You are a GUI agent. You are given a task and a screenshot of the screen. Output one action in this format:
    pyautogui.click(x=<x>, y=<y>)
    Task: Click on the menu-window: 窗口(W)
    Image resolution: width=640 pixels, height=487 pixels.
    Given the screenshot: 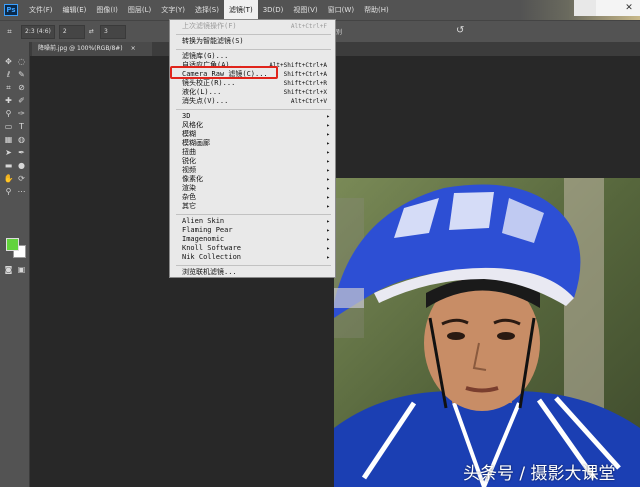 What is the action you would take?
    pyautogui.click(x=341, y=10)
    